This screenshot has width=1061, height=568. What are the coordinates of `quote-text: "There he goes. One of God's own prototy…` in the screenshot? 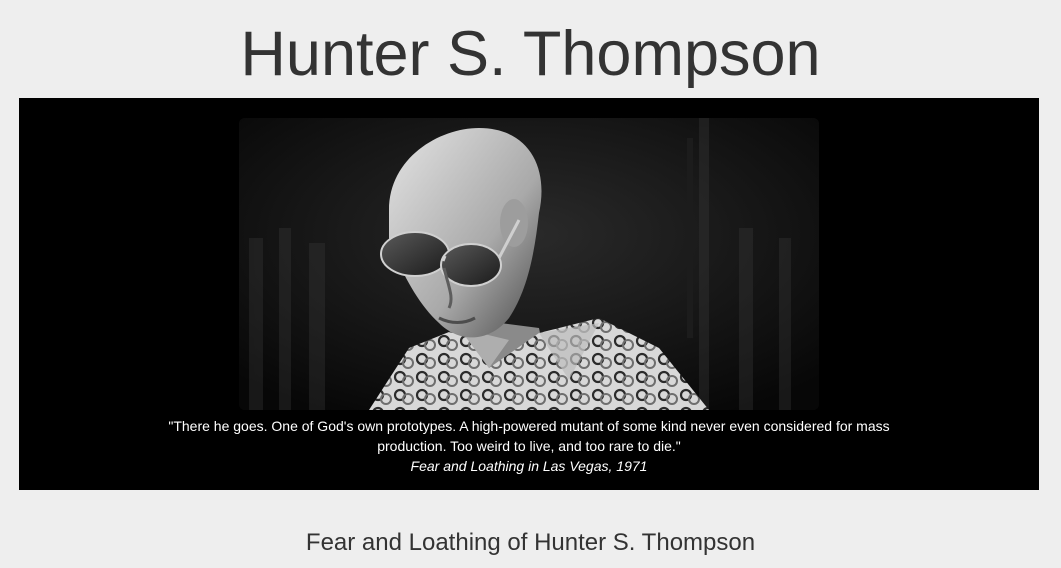 It's located at (529, 436).